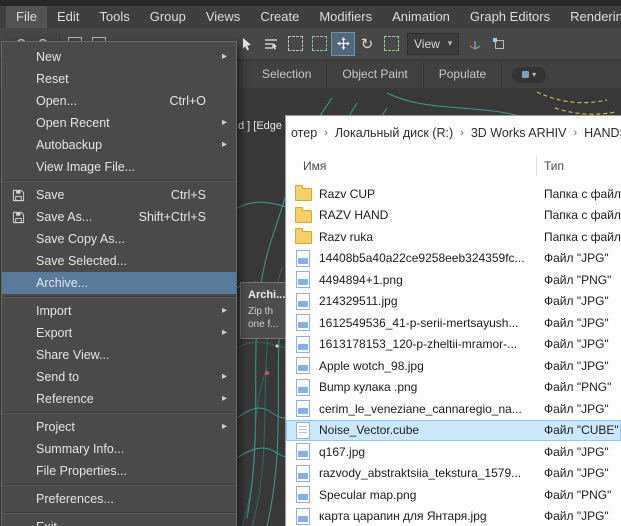 The height and width of the screenshot is (526, 621). I want to click on menu-item-project: Project ▸, so click(119, 427).